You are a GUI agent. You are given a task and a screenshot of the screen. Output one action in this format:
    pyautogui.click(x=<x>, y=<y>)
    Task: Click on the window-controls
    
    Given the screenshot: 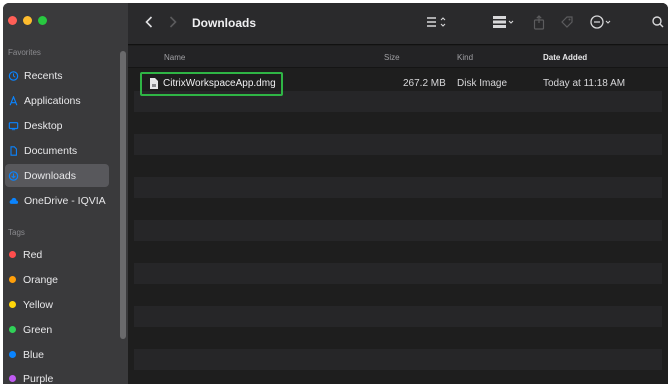 What is the action you would take?
    pyautogui.click(x=27, y=20)
    